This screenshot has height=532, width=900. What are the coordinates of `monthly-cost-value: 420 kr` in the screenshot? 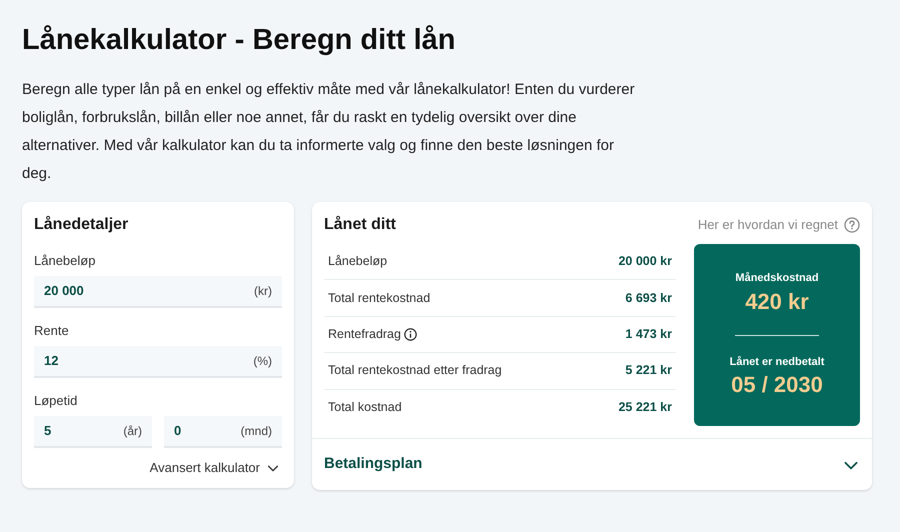 It's located at (777, 302).